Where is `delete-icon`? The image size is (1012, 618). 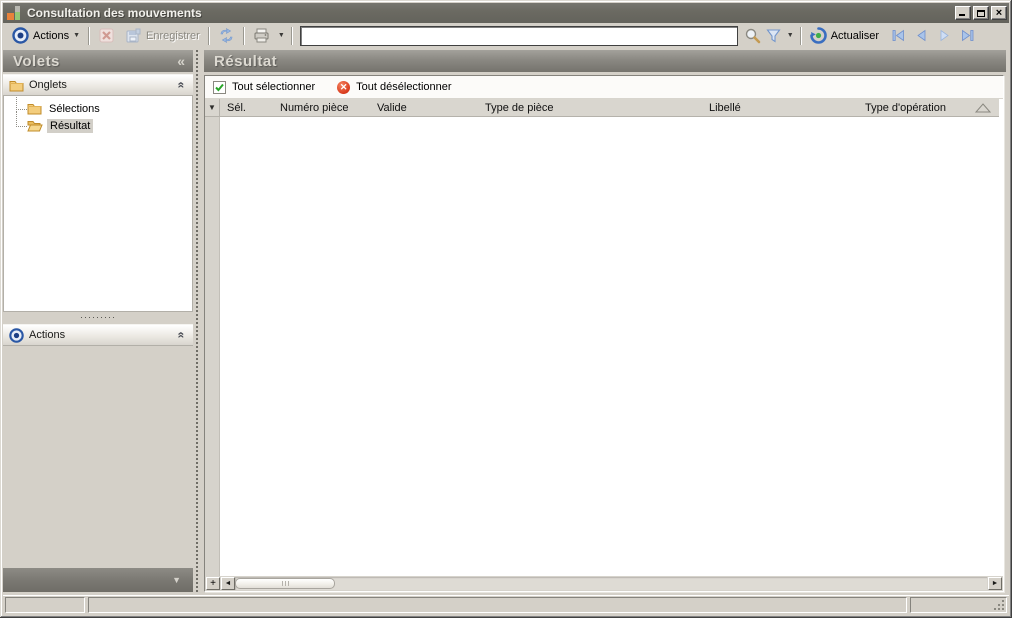 delete-icon is located at coordinates (106, 35).